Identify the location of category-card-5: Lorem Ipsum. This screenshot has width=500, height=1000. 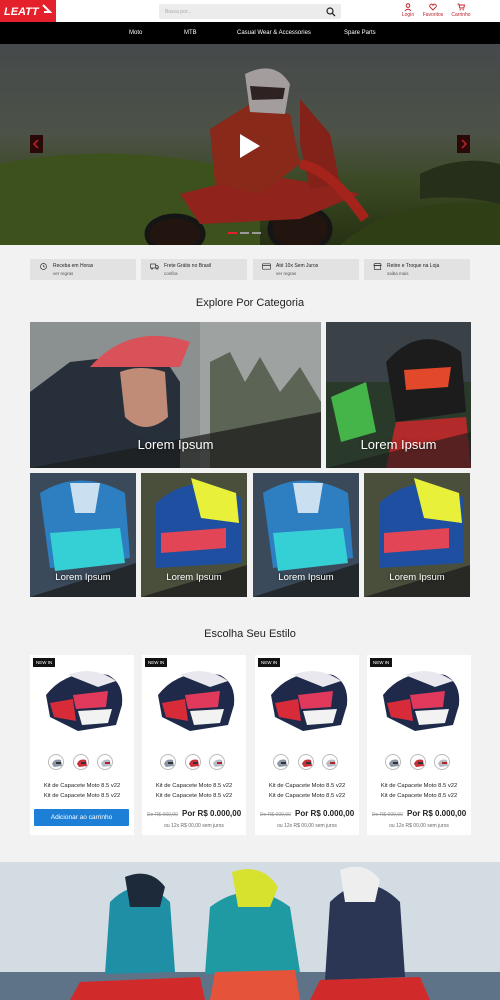
(306, 535).